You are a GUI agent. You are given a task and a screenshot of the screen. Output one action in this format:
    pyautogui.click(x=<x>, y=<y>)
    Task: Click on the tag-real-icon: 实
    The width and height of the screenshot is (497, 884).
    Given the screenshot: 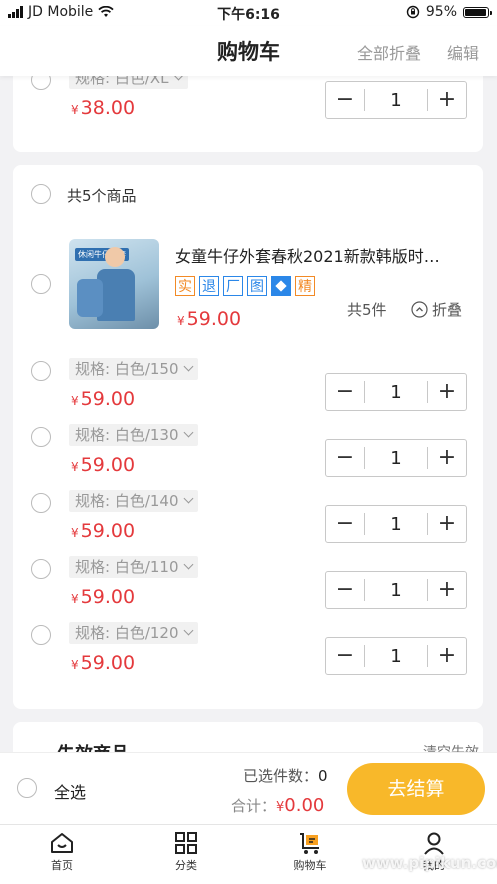 What is the action you would take?
    pyautogui.click(x=185, y=286)
    